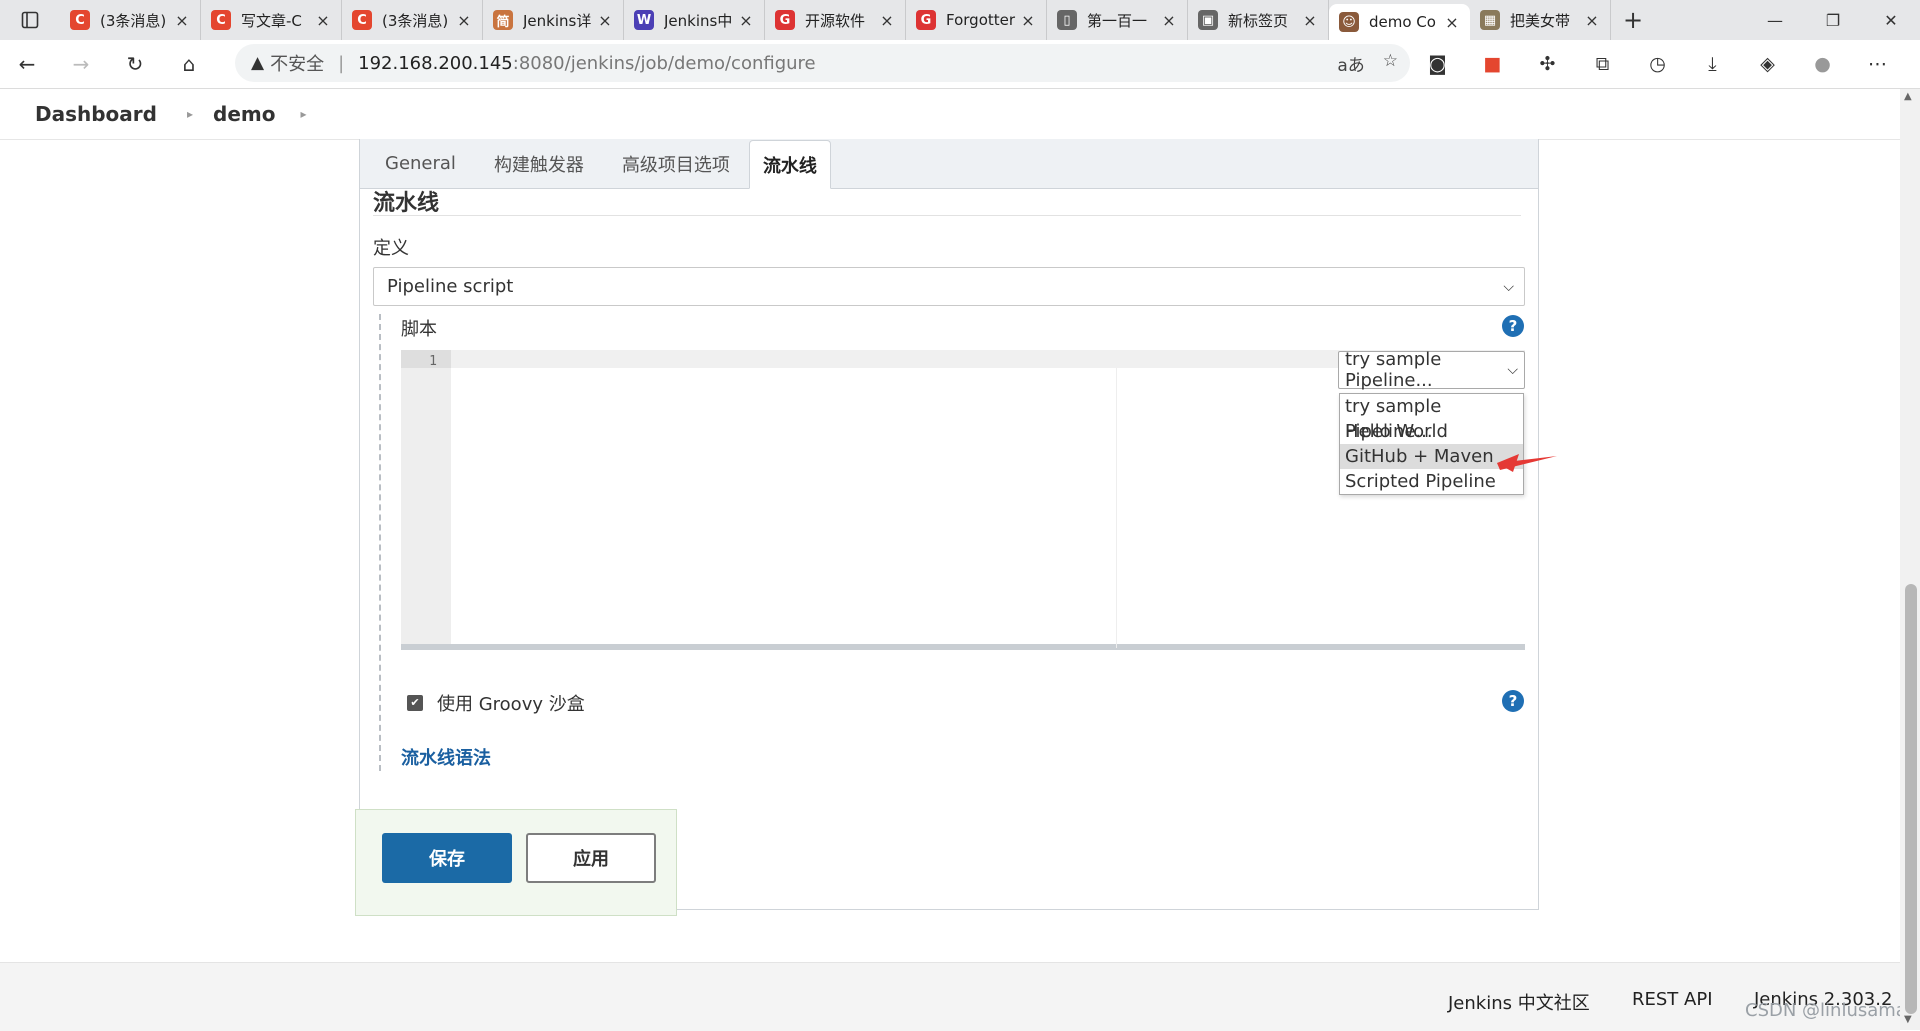  Describe the element at coordinates (676, 163) in the screenshot. I see `tab-advanced-options: 高级项目选项` at that location.